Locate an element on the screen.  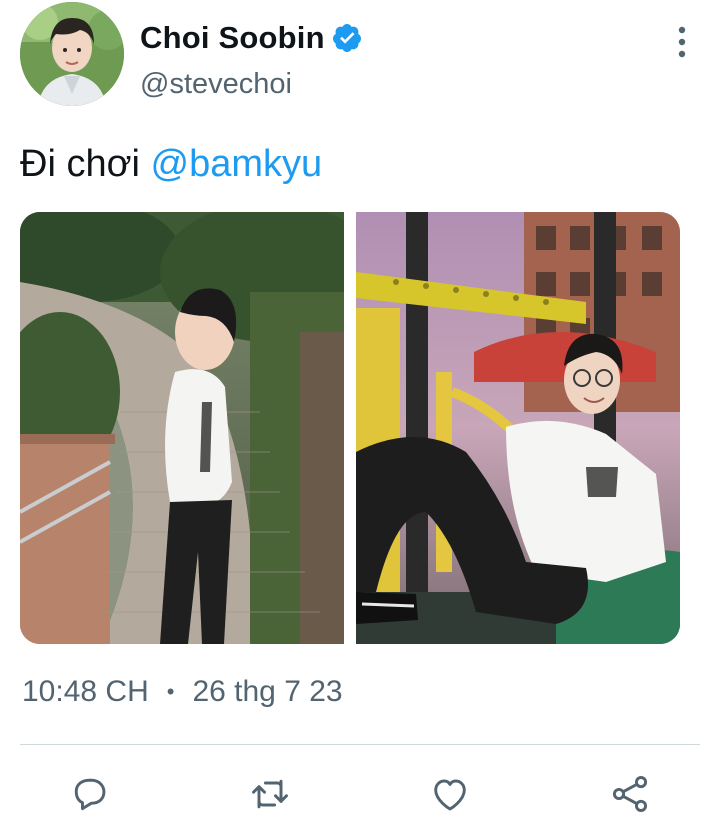
avatar-photo is located at coordinates (72, 54).